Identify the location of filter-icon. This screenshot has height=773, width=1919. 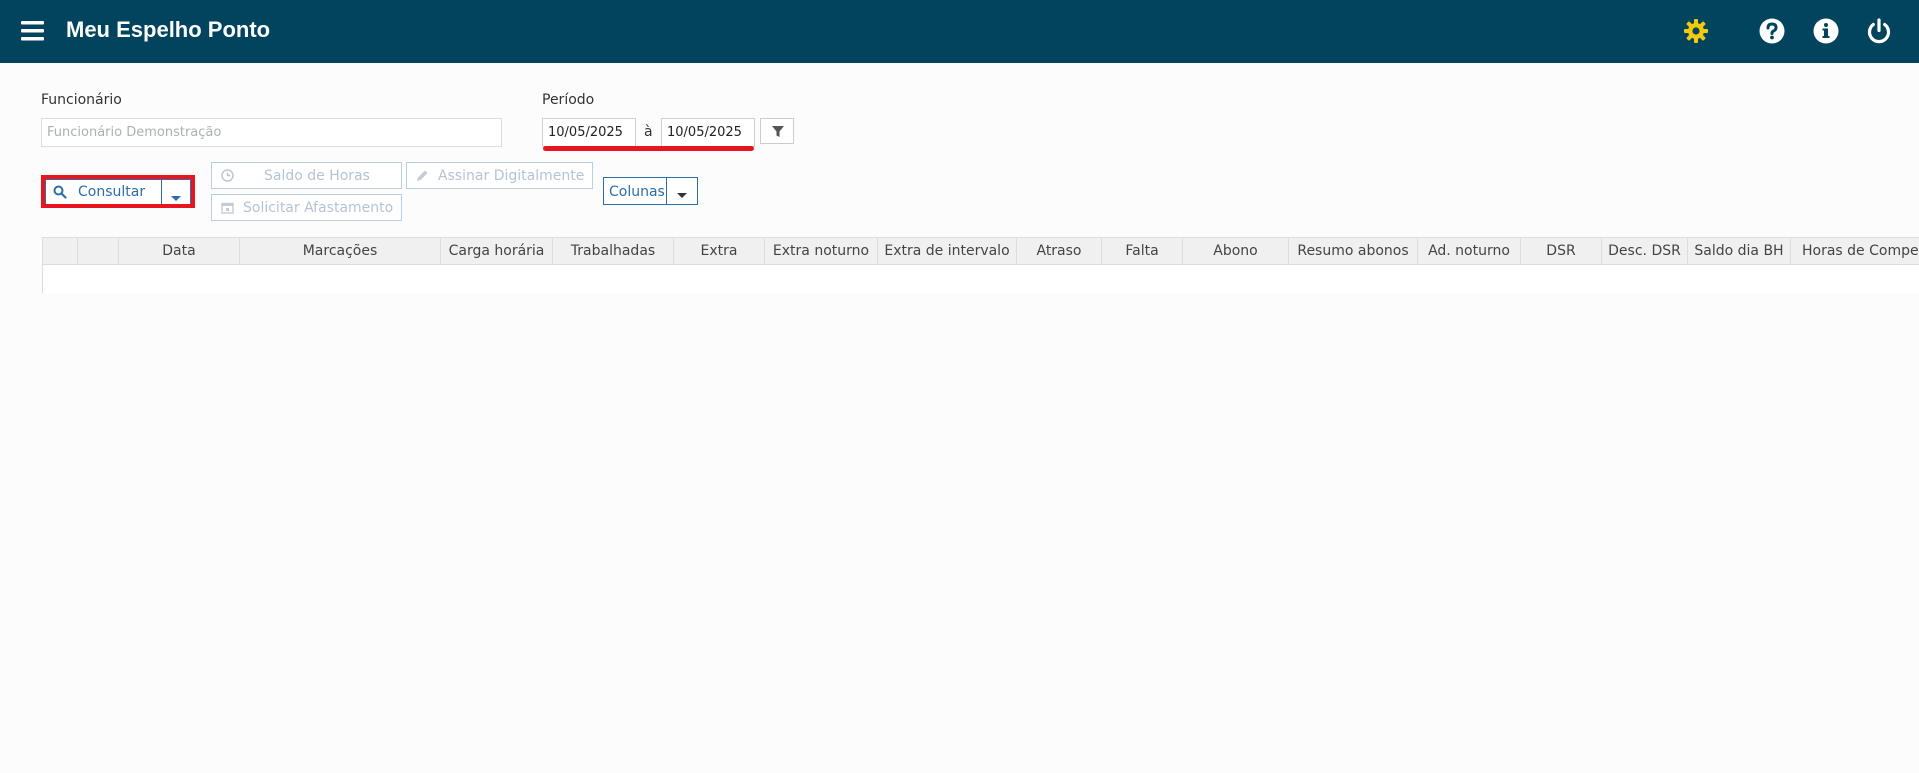
(778, 131).